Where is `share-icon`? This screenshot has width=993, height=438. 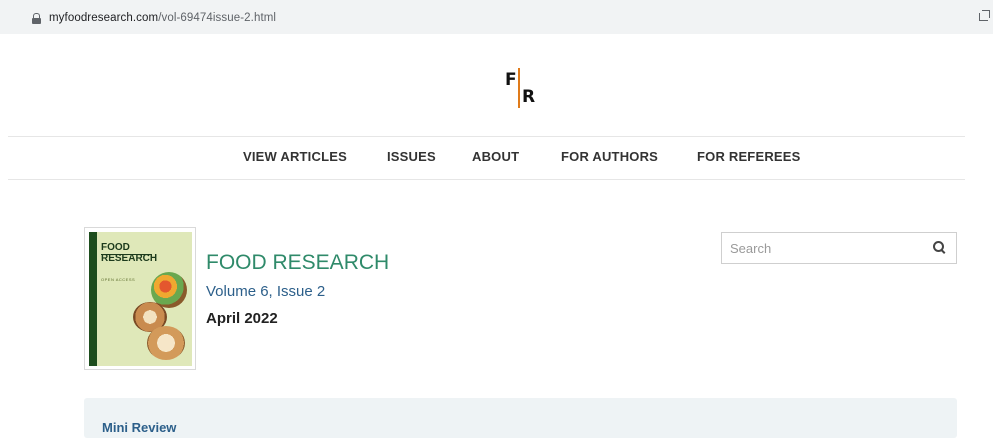 share-icon is located at coordinates (984, 15).